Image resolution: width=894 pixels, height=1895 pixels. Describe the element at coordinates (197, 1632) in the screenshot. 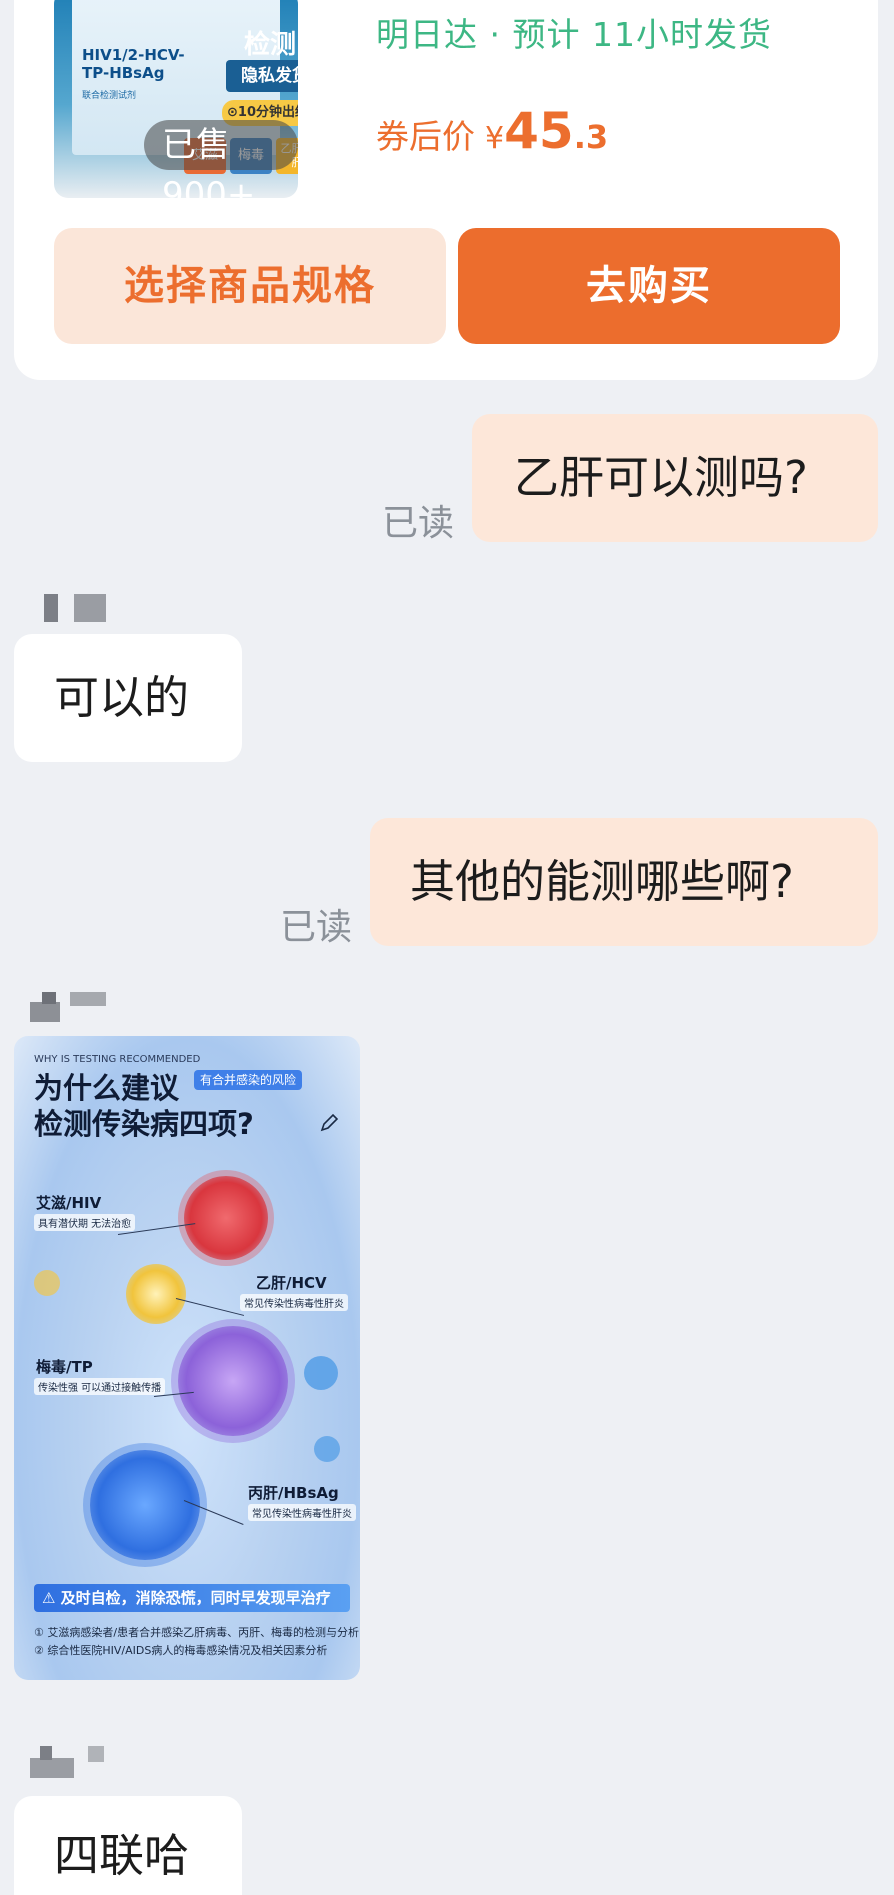

I see `poster-footnote: ① 艾滋病感染者/患者合并感染乙肝病毒、丙肝、梅毒的检测与分析` at that location.